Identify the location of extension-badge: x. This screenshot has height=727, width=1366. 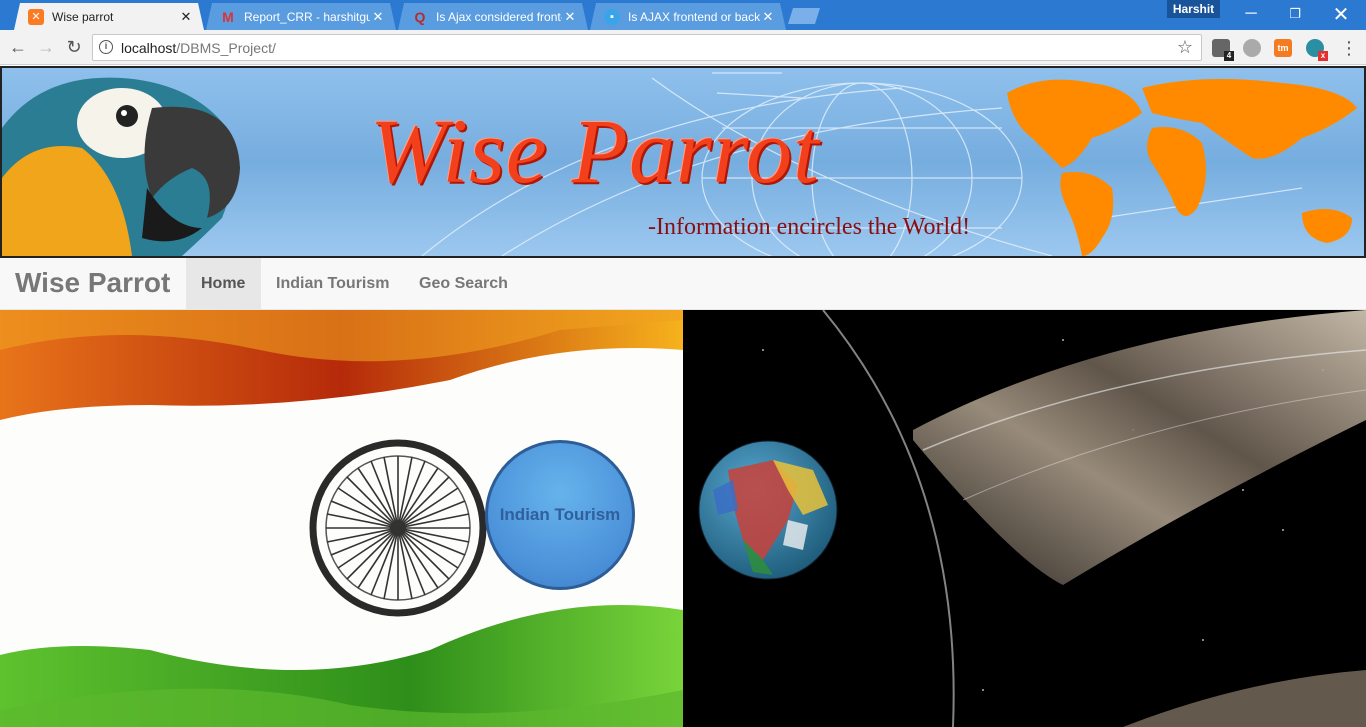
(1323, 56).